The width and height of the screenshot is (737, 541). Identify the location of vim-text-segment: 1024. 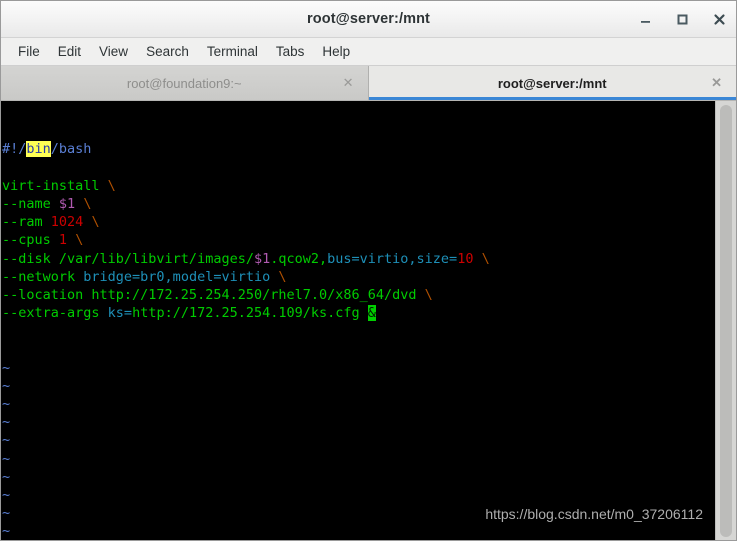
(67, 222).